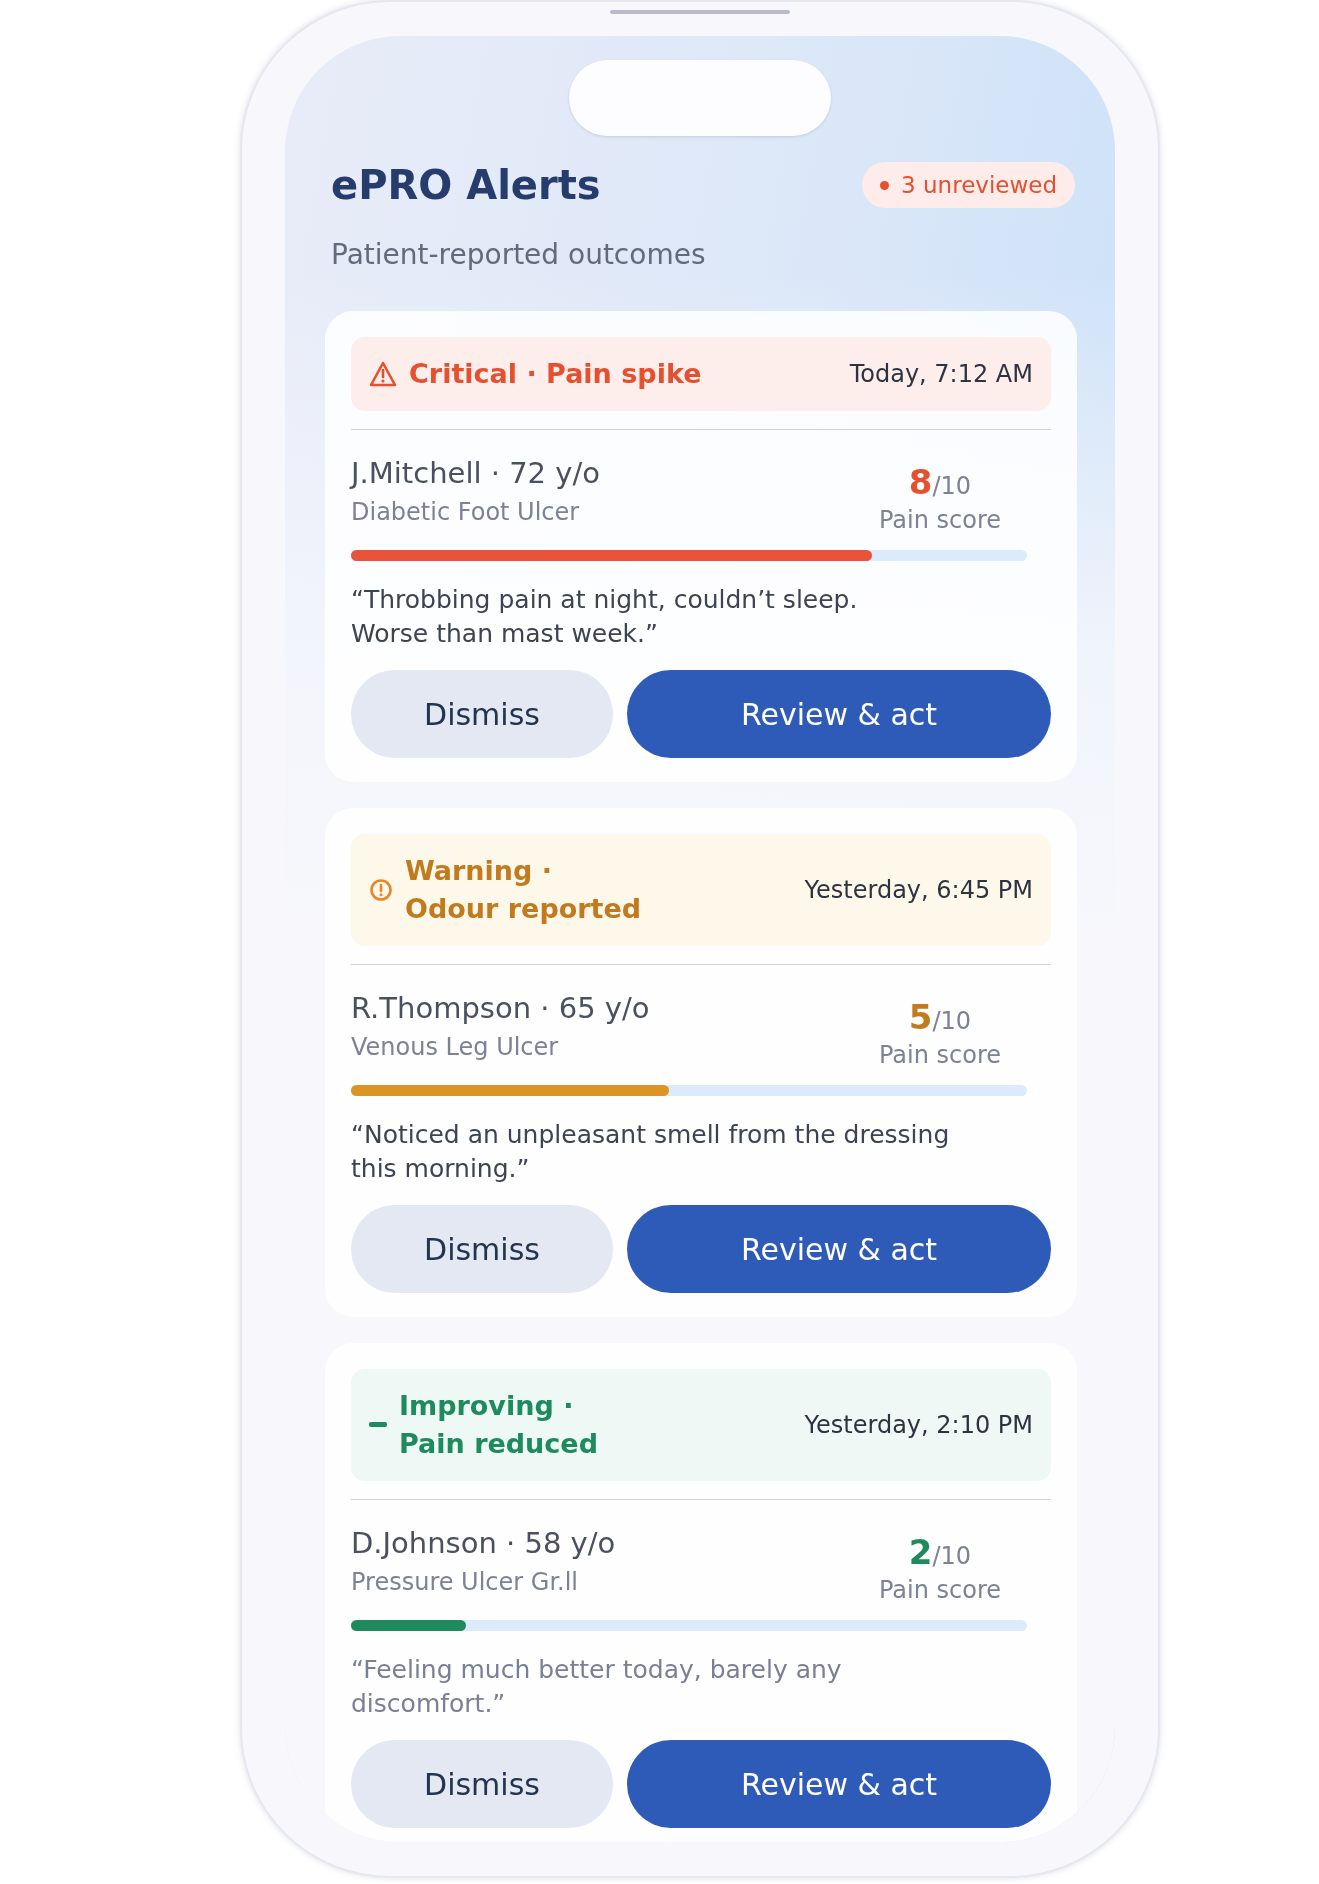 This screenshot has height=1884, width=1319. Describe the element at coordinates (498, 1425) in the screenshot. I see `alert-type-label: Improving · Pain reduced` at that location.